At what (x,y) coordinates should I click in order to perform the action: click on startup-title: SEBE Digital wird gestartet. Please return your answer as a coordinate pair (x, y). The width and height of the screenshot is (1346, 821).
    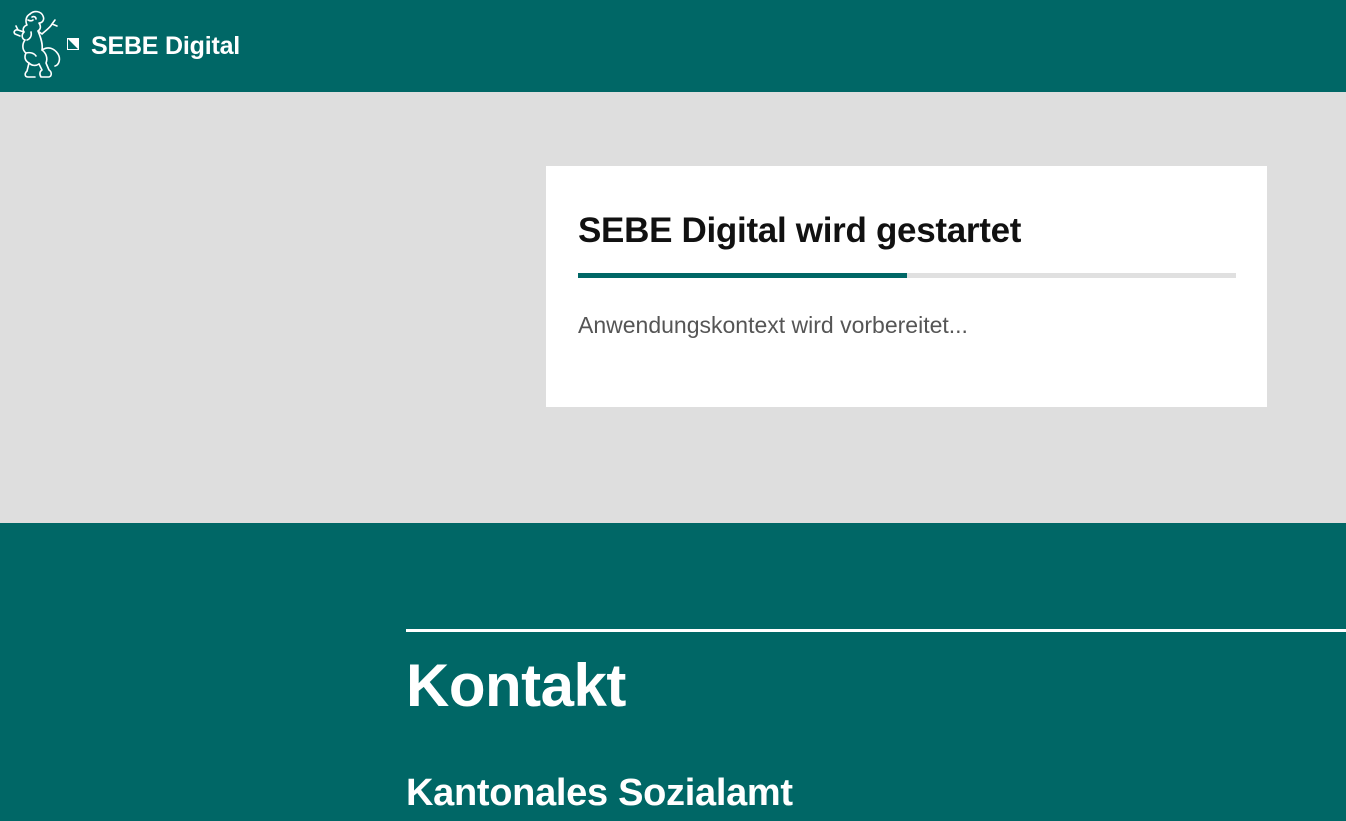
    Looking at the image, I should click on (800, 230).